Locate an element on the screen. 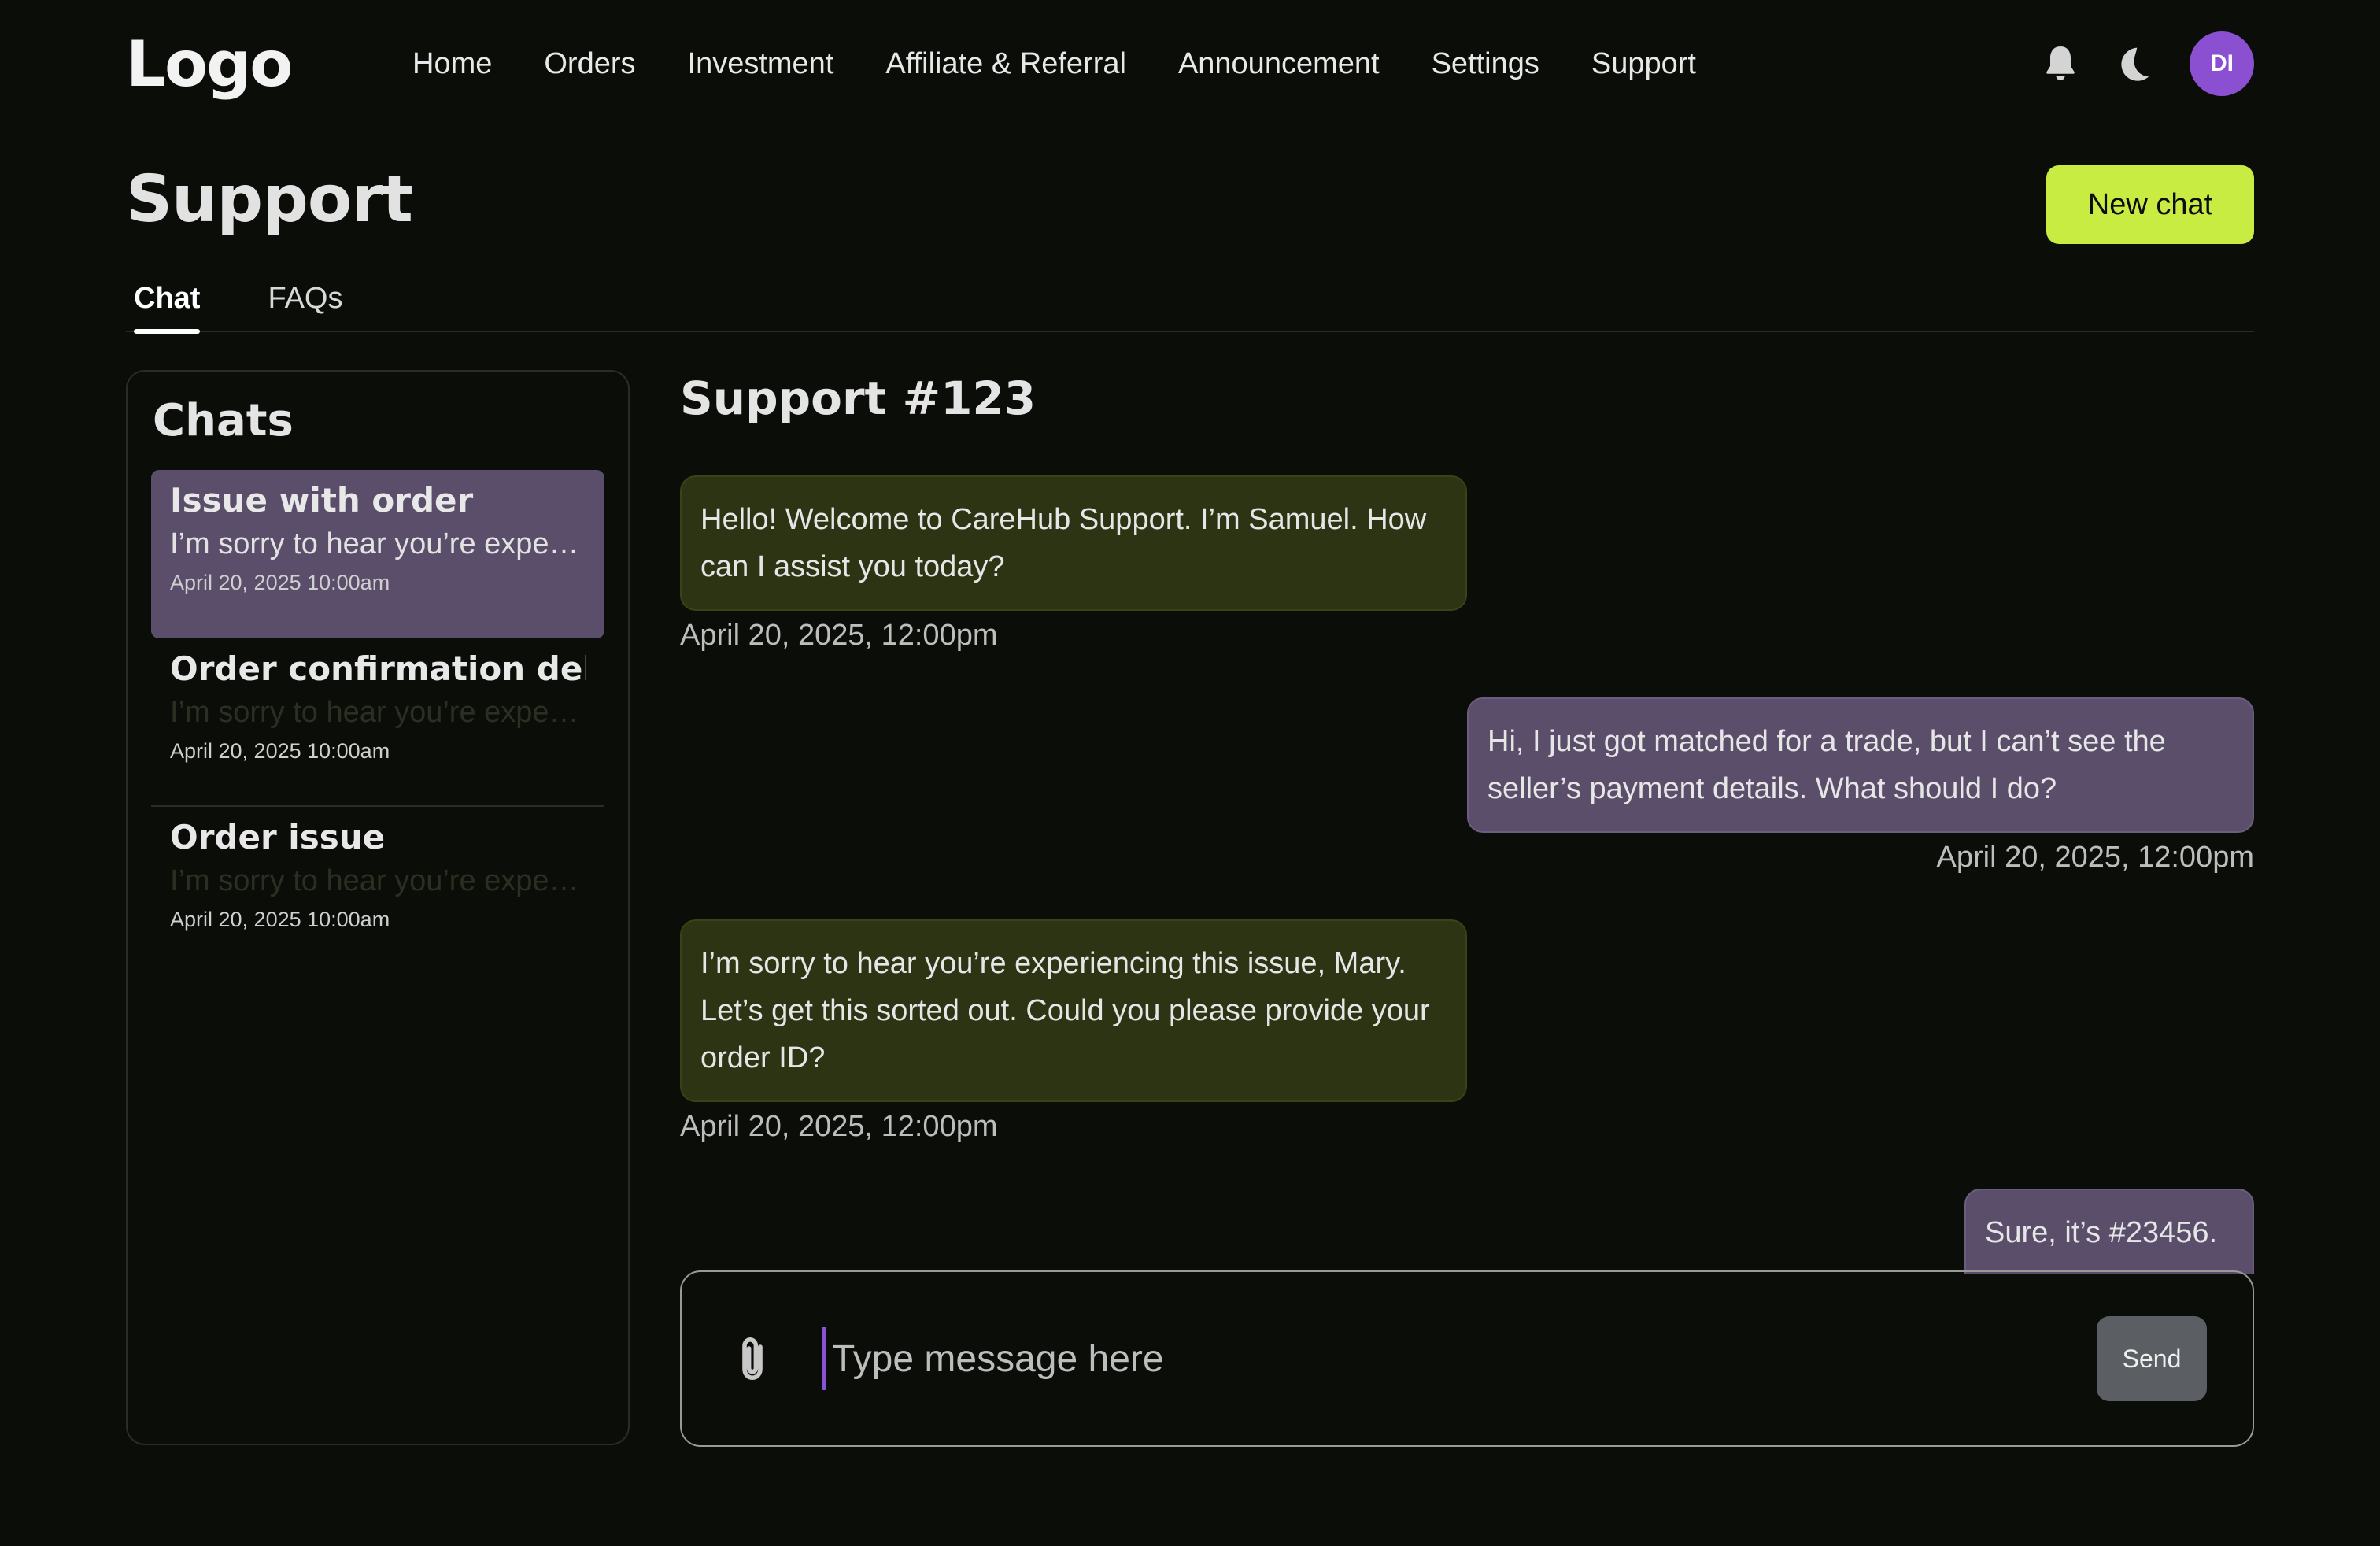  tab-faqs: FAQs is located at coordinates (305, 304).